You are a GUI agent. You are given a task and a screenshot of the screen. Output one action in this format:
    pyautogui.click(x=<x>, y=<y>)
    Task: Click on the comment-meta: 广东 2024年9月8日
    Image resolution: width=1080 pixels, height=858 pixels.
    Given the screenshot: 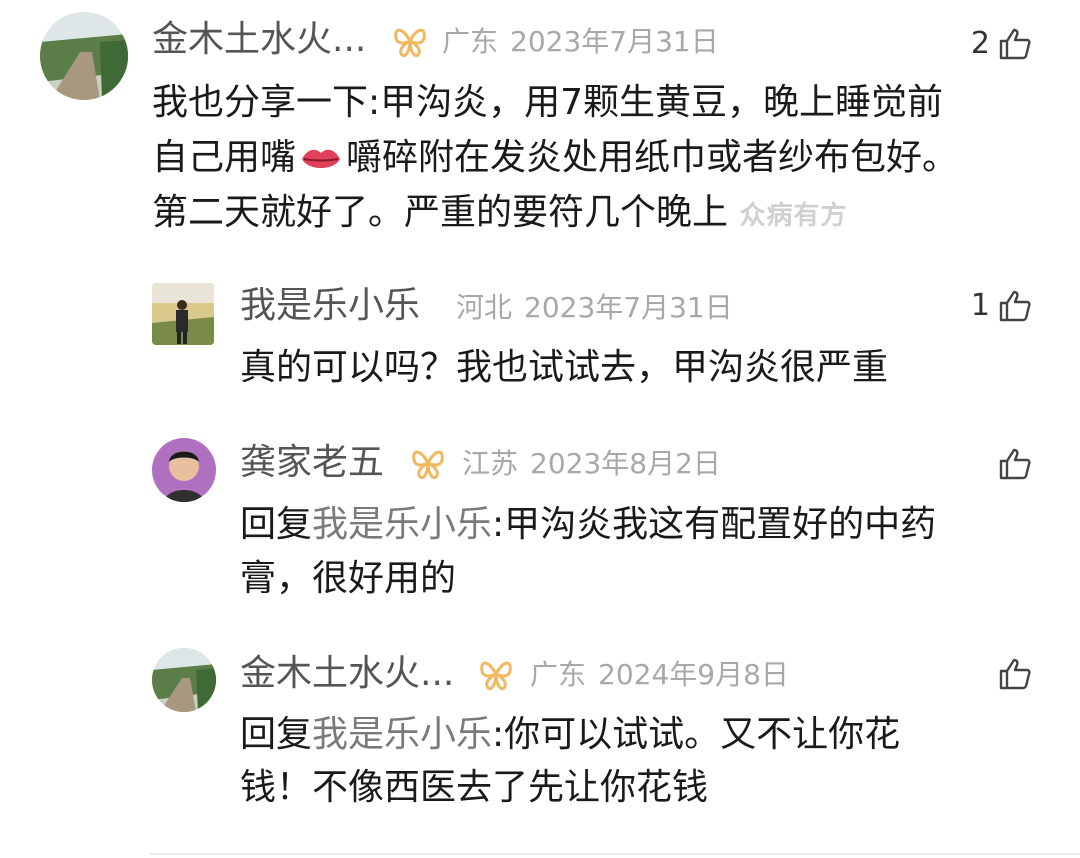 What is the action you would take?
    pyautogui.click(x=659, y=675)
    